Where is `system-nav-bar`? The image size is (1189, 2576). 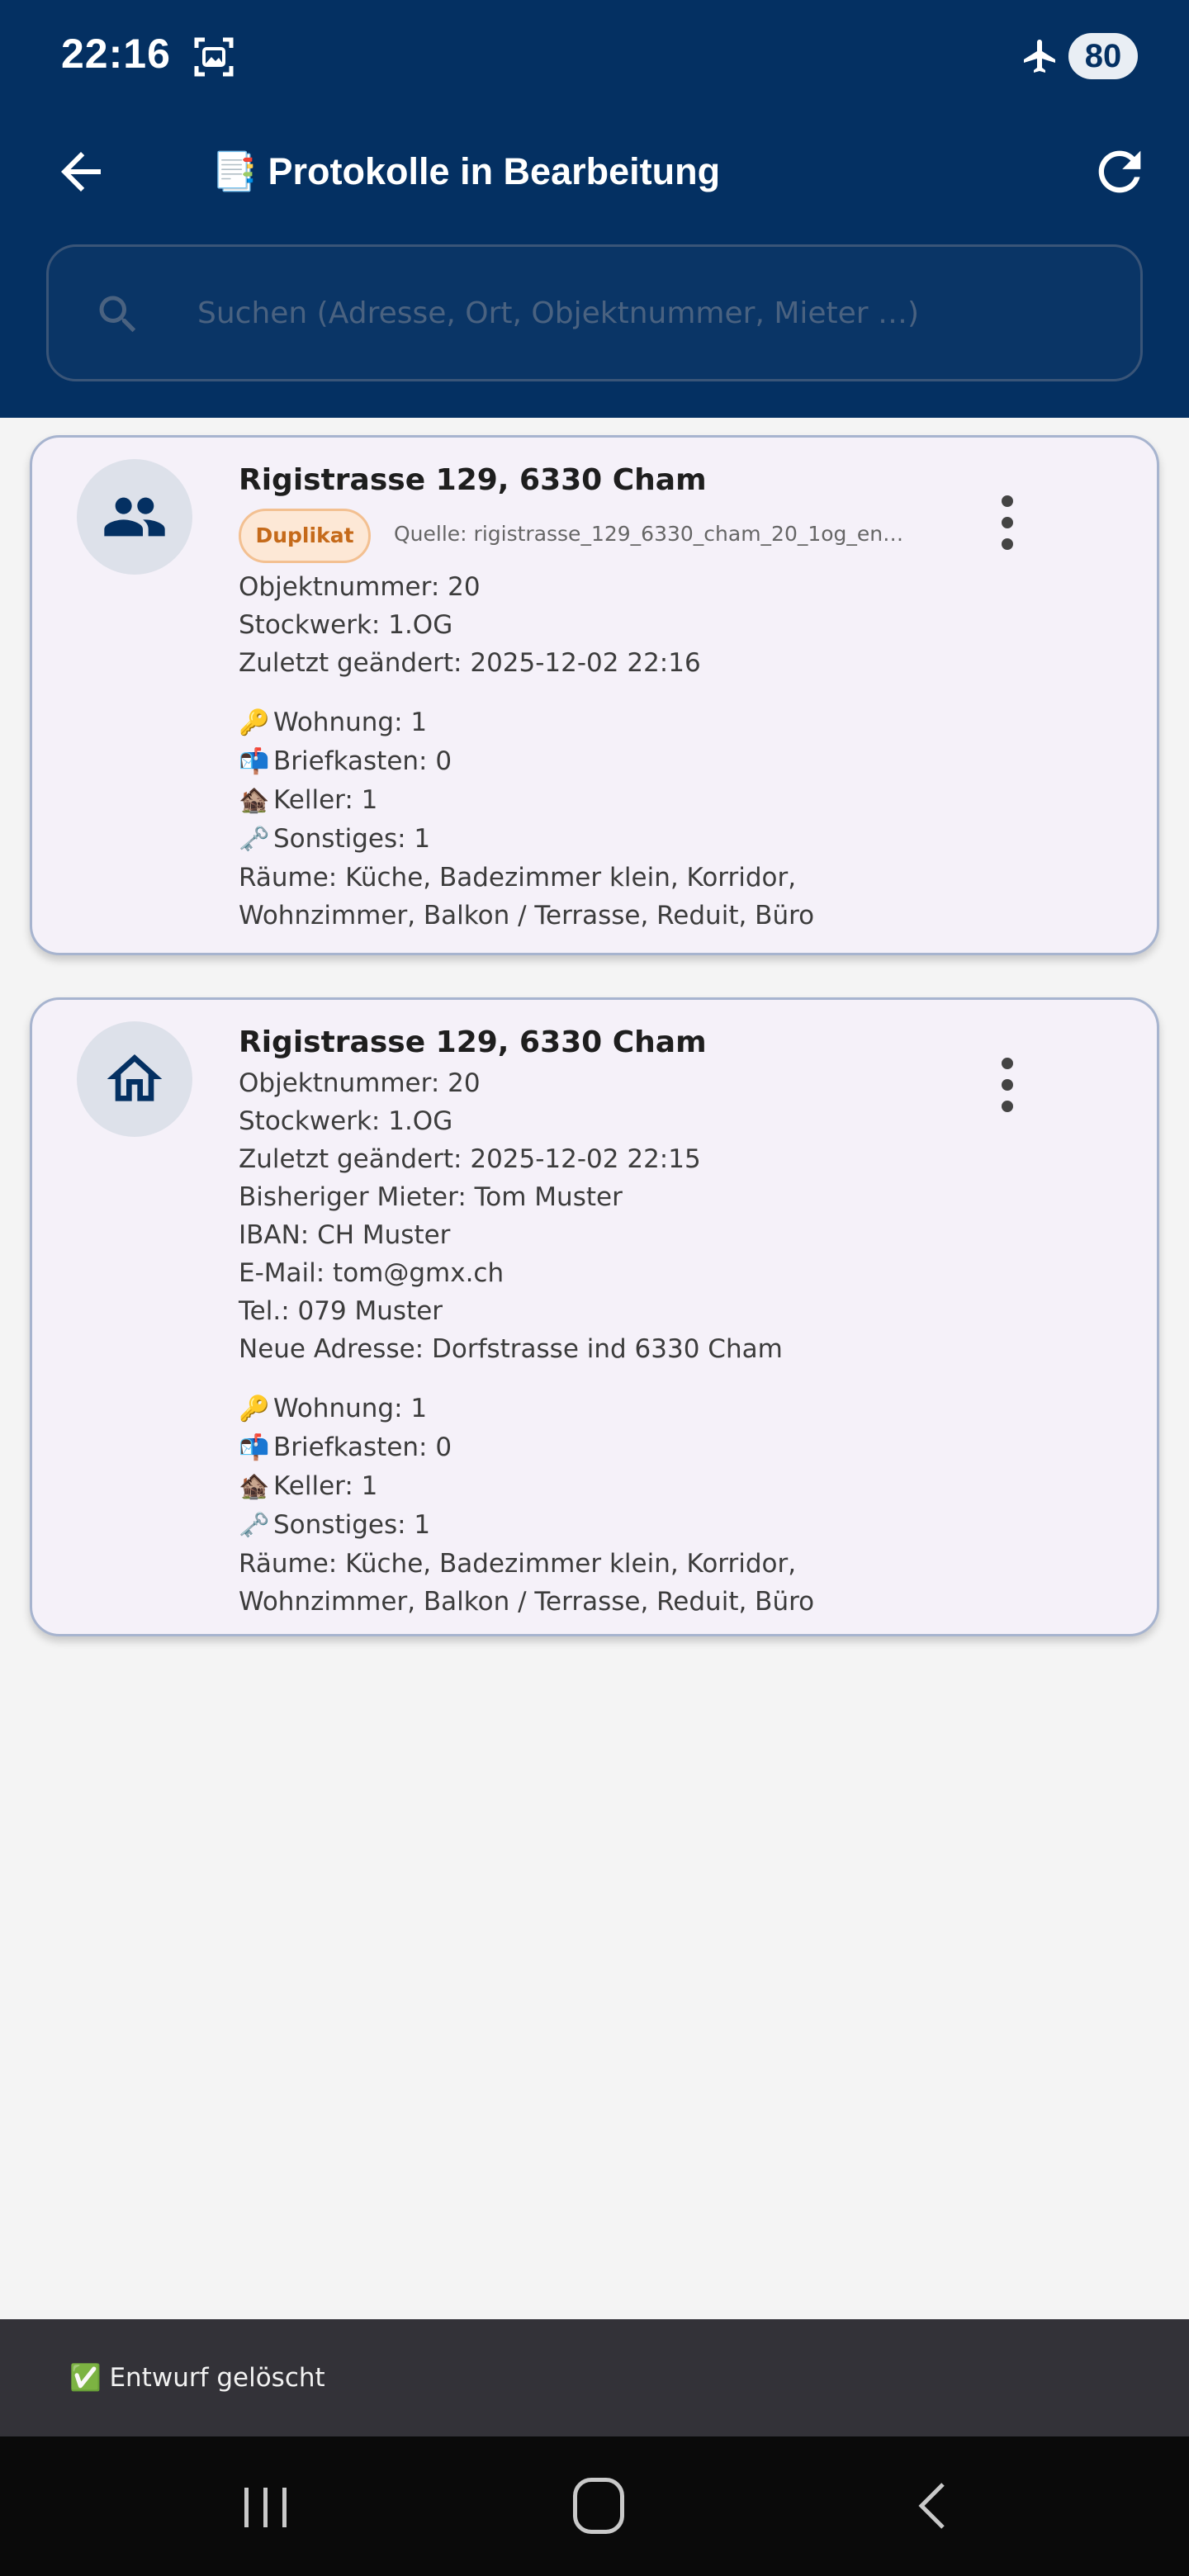 system-nav-bar is located at coordinates (594, 2506).